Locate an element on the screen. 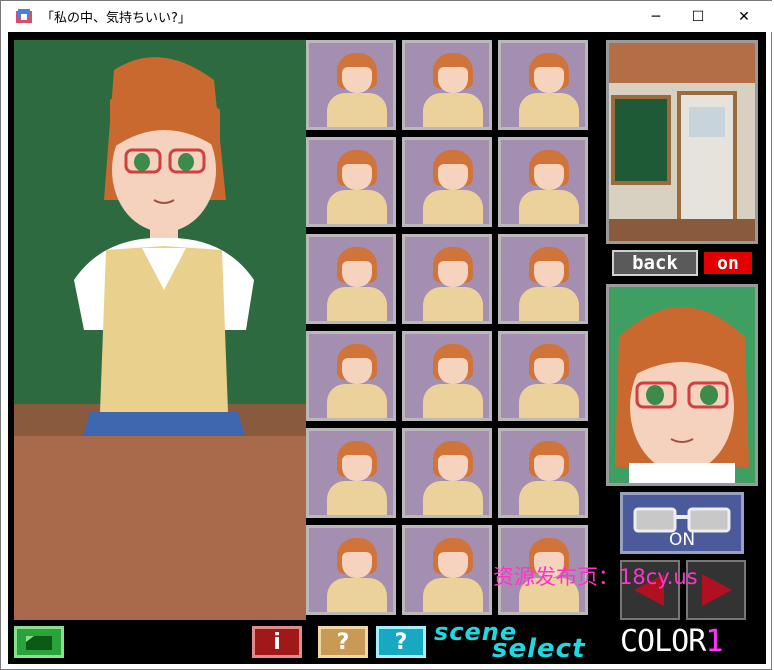 The height and width of the screenshot is (670, 774). scene-select-word-2: select is located at coordinates (539, 649).